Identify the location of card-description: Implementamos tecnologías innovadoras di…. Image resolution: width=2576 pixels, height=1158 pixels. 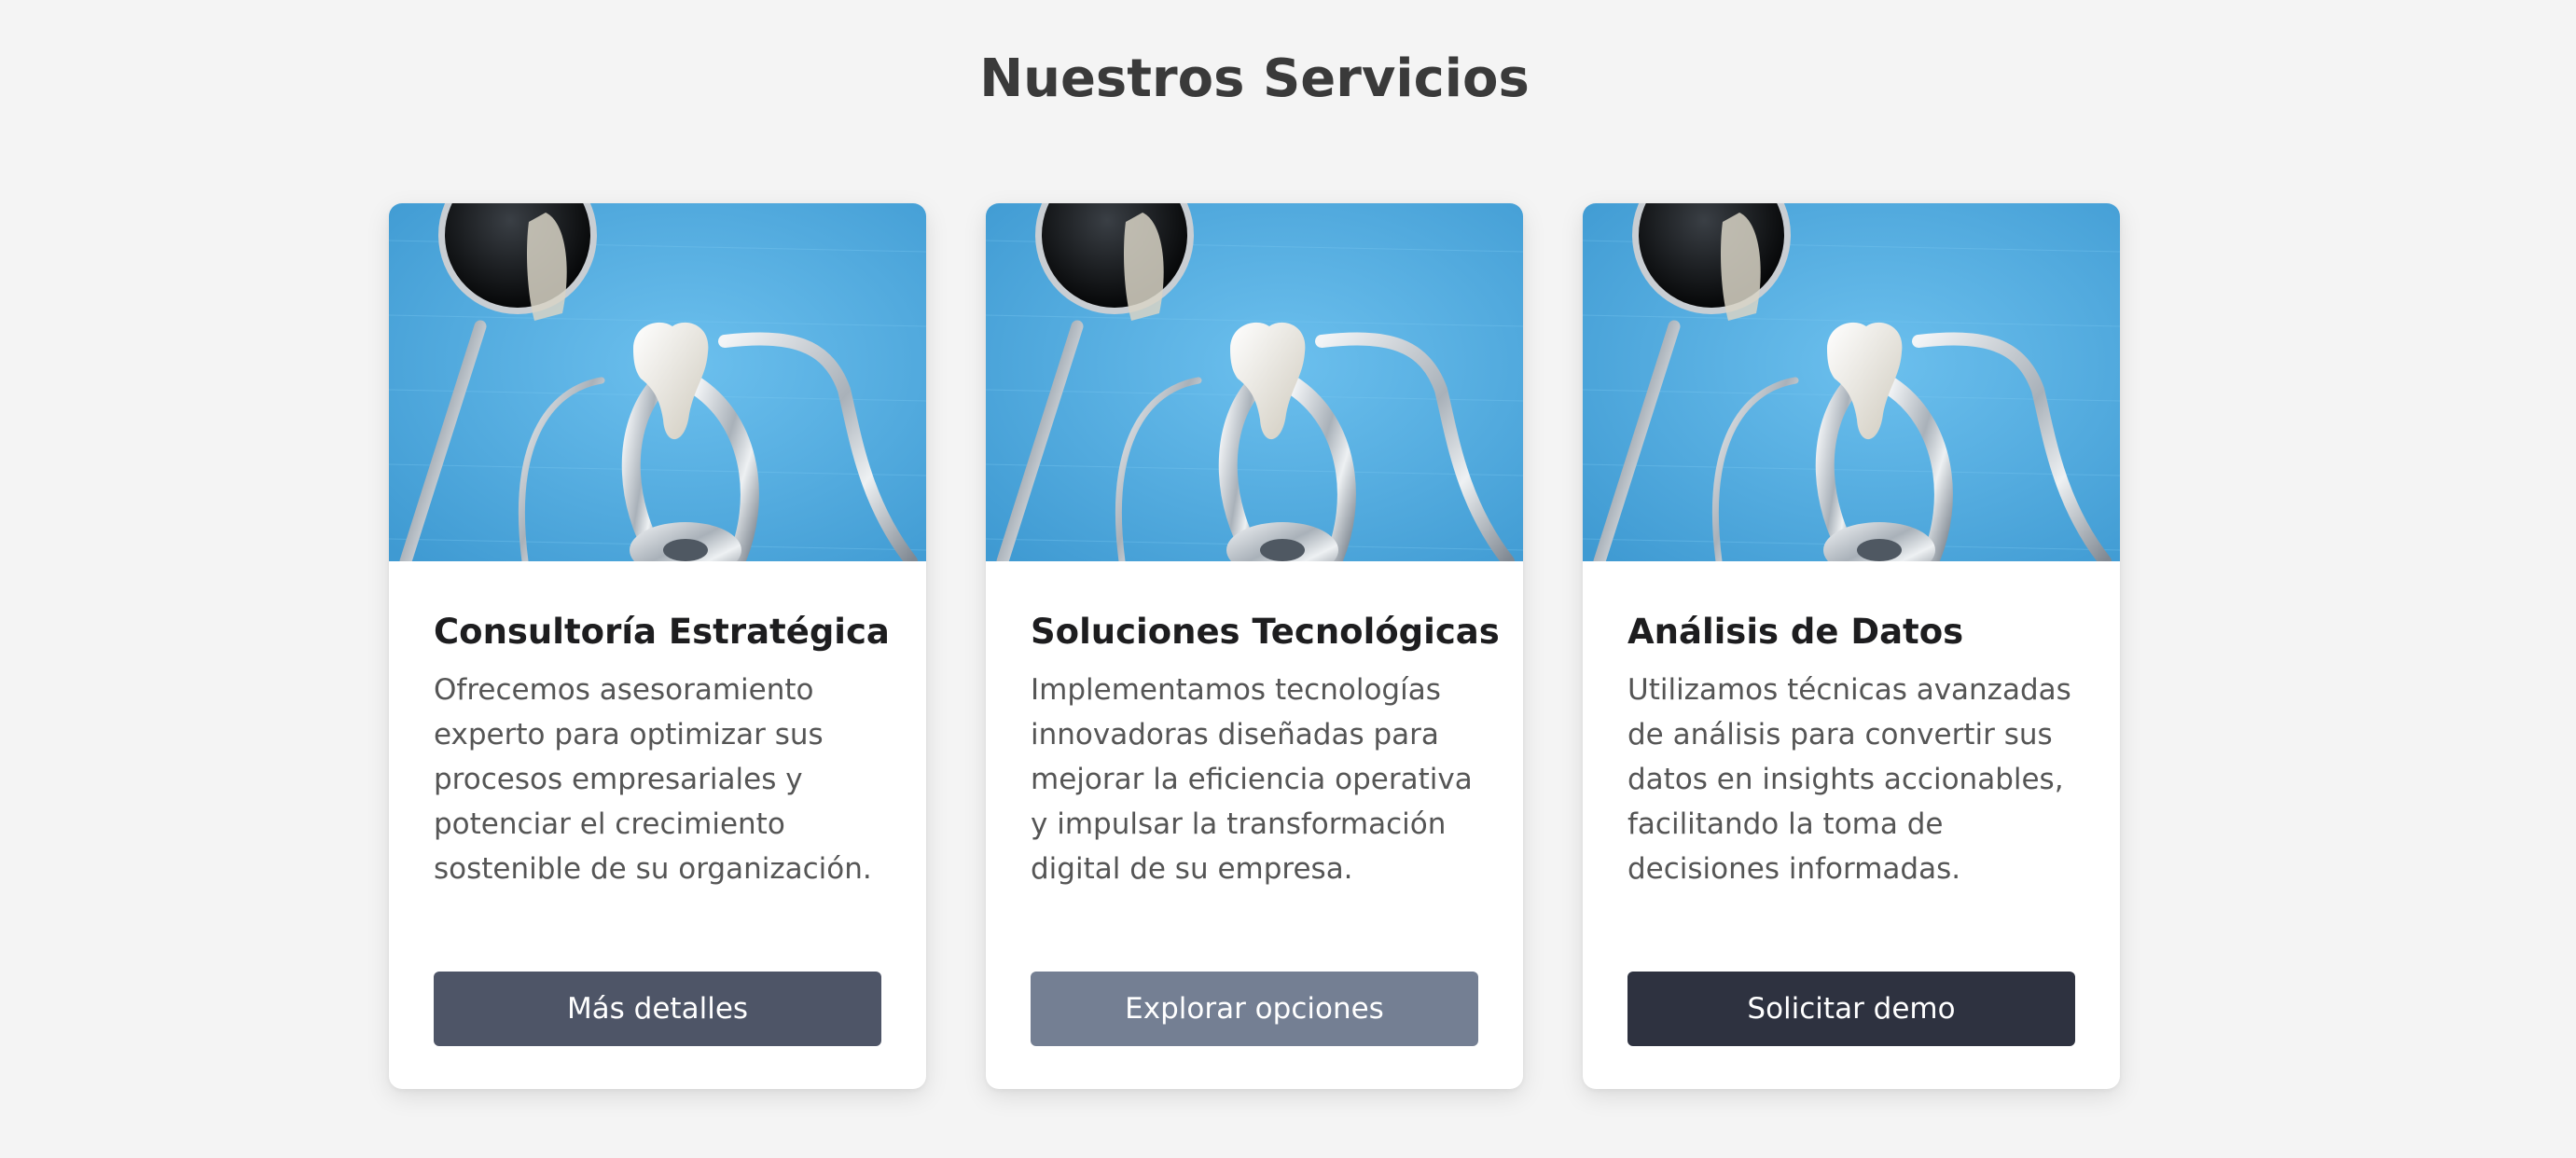
(1252, 780).